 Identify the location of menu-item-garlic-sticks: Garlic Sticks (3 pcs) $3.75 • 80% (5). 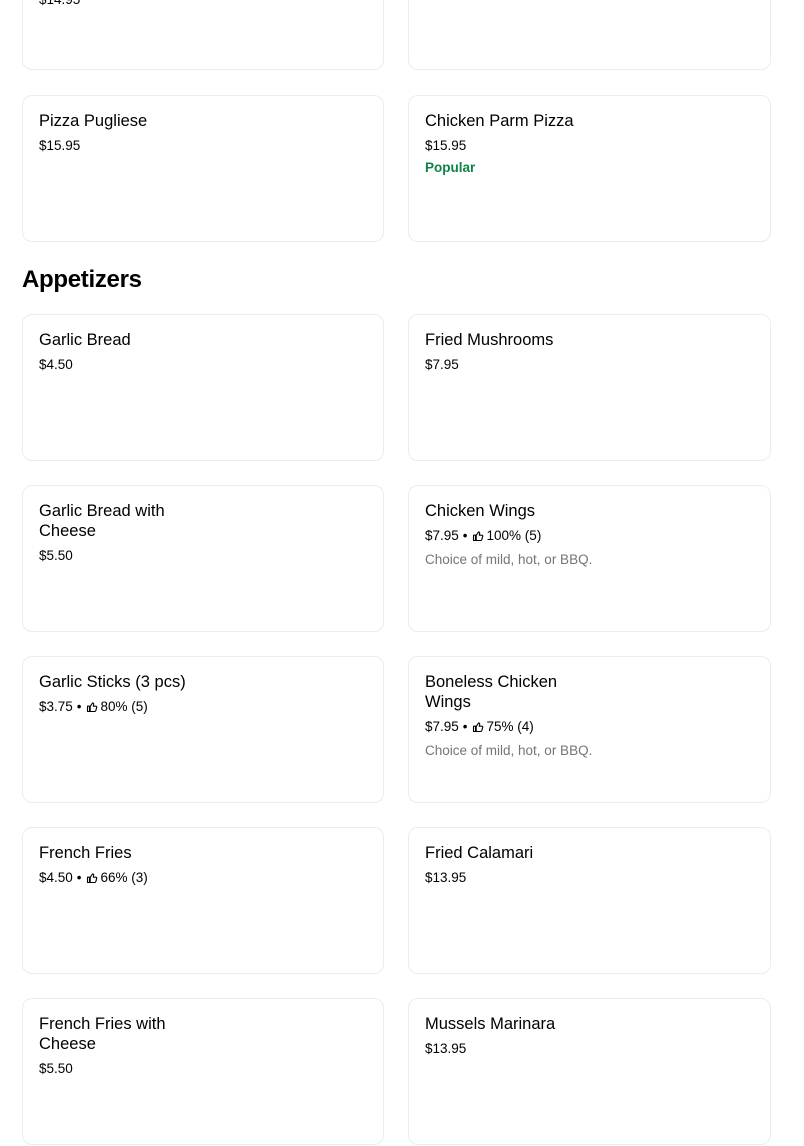
(203, 729).